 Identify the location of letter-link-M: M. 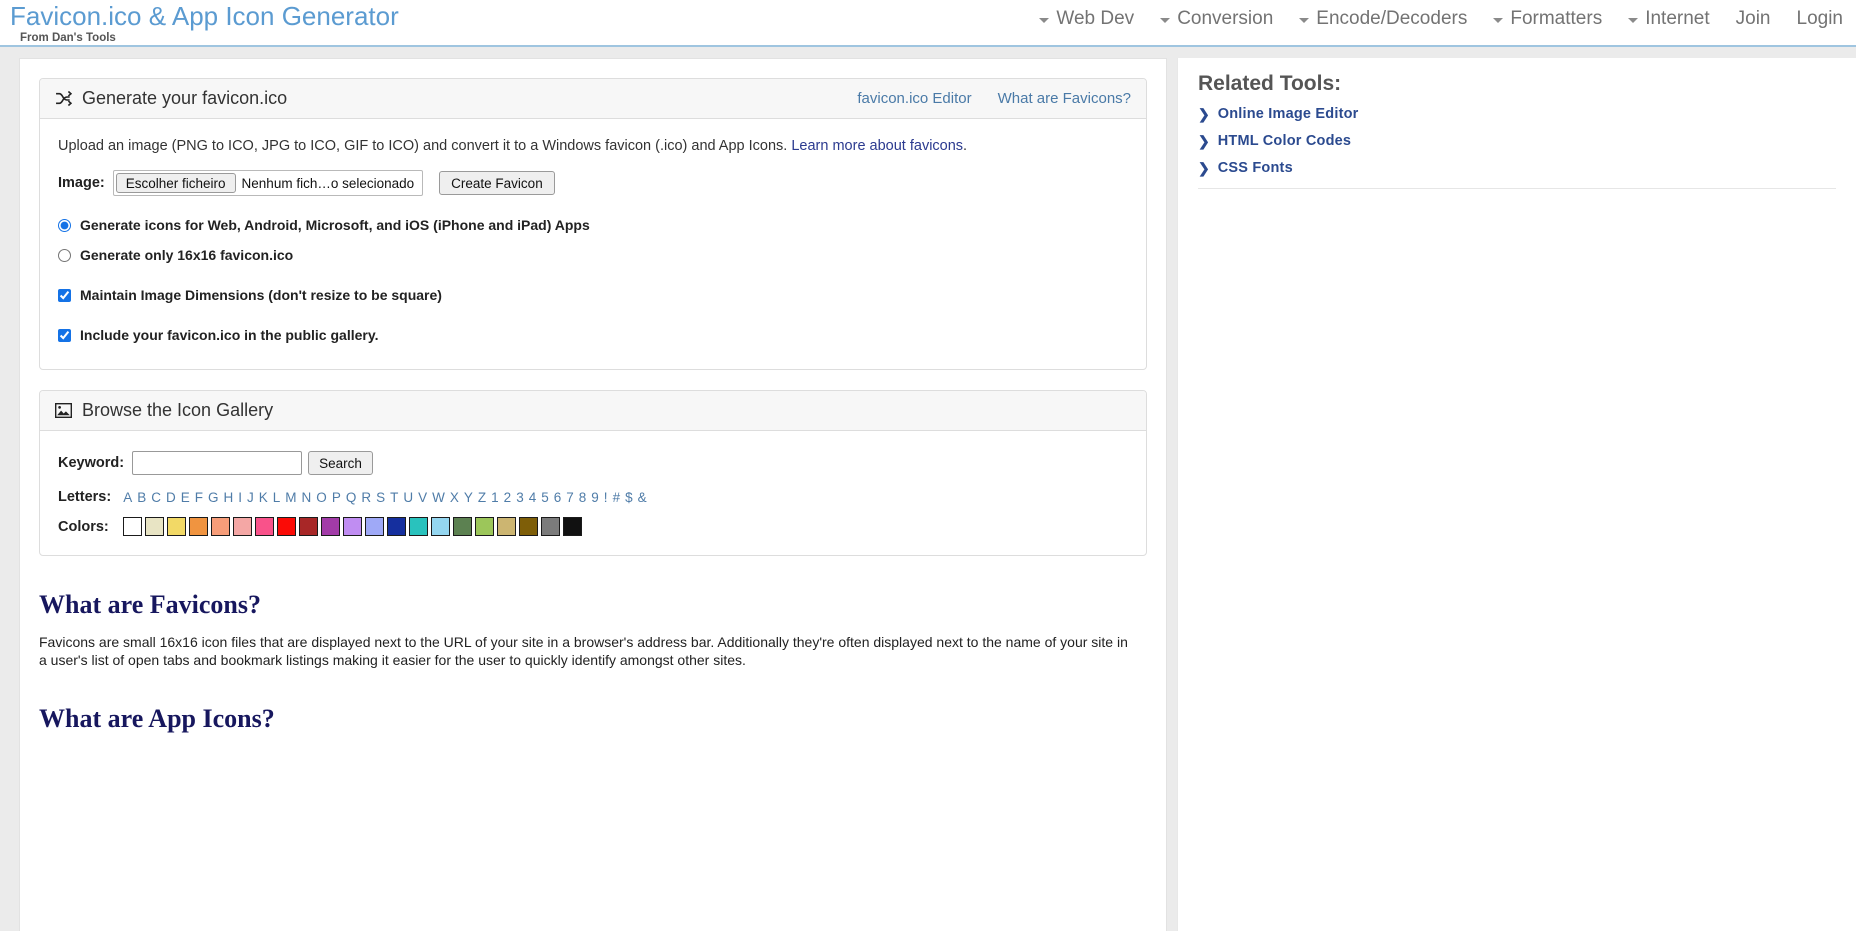
(290, 497).